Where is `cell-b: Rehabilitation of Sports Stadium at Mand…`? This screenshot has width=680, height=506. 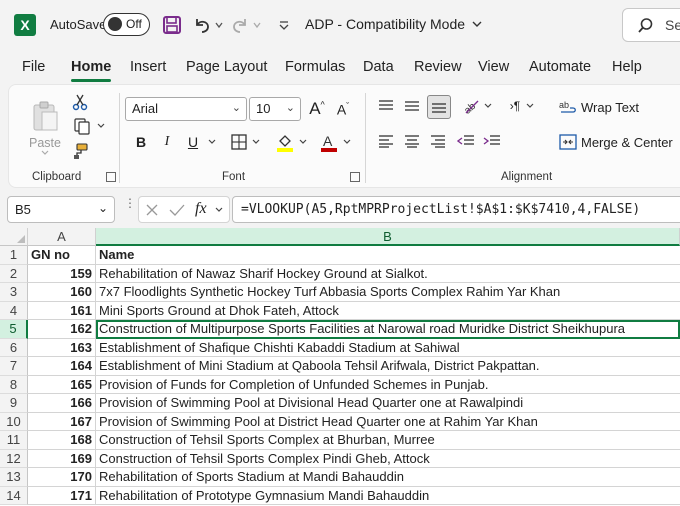 cell-b: Rehabilitation of Sports Stadium at Mand… is located at coordinates (388, 477).